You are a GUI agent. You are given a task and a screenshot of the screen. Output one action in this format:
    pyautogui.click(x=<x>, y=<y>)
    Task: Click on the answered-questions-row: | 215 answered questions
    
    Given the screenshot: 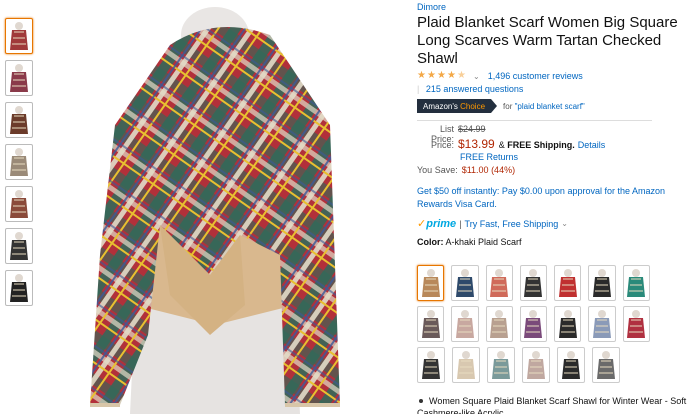 What is the action you would take?
    pyautogui.click(x=557, y=89)
    